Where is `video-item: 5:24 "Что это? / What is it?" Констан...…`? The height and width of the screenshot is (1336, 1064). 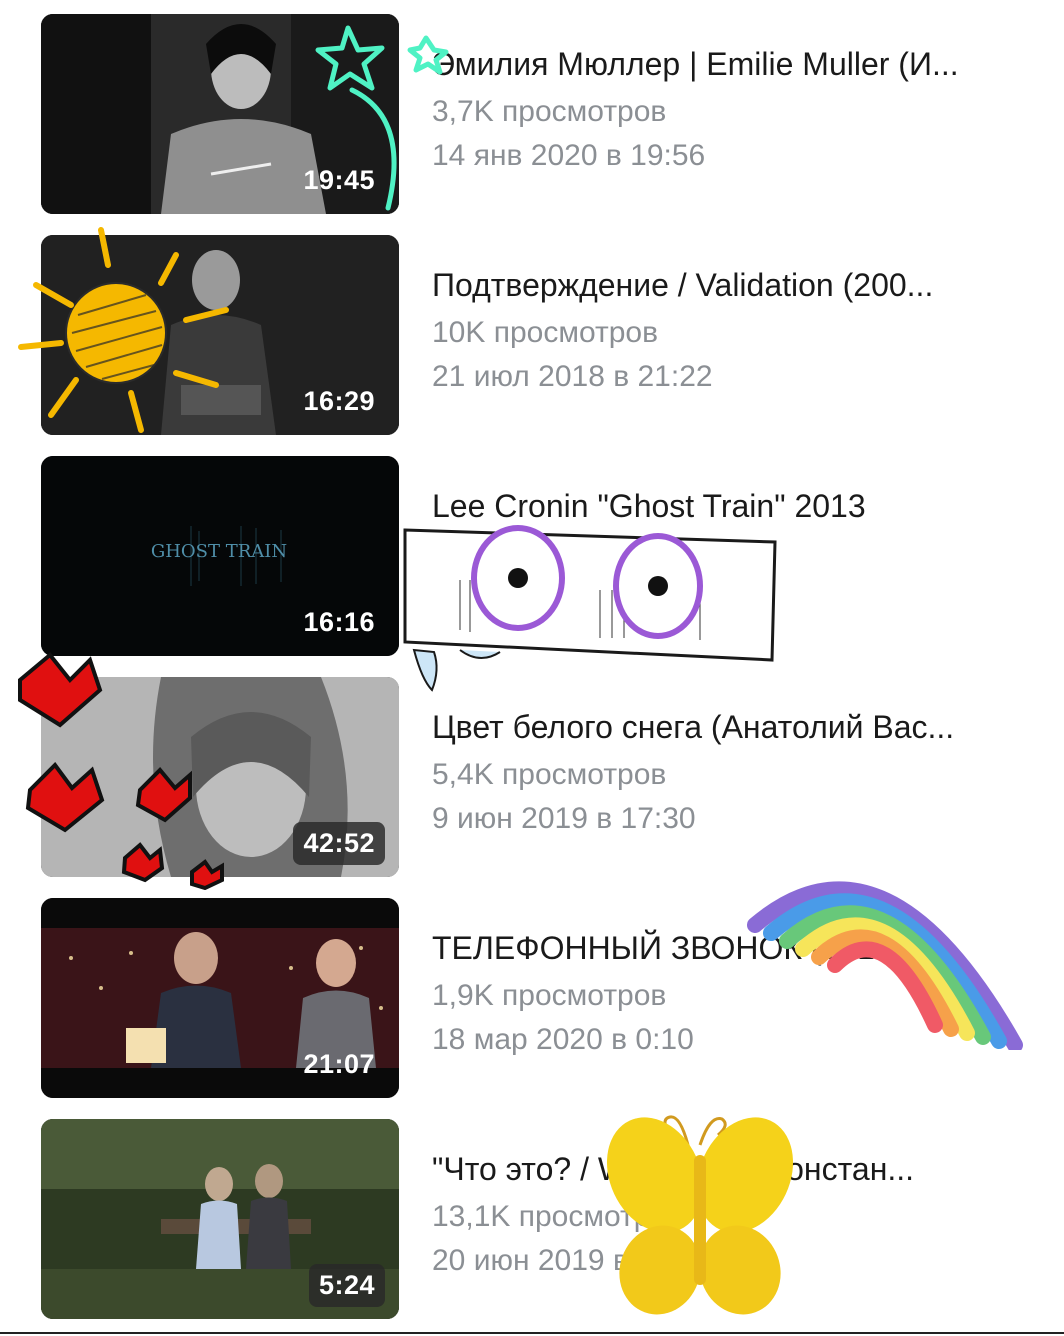 video-item: 5:24 "Что это? / What is it?" Констан...… is located at coordinates (532, 1219).